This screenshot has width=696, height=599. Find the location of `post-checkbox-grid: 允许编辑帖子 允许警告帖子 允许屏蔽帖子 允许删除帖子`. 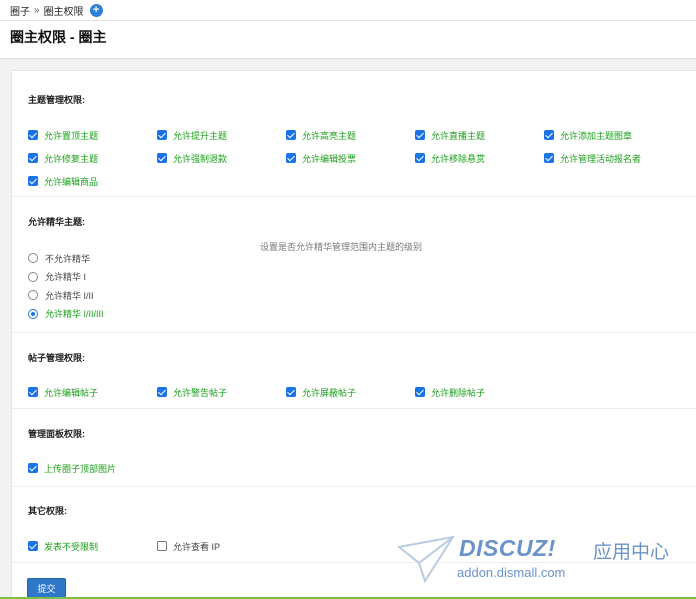

post-checkbox-grid: 允许编辑帖子 允许警告帖子 允许屏蔽帖子 允许删除帖子 is located at coordinates (362, 392).